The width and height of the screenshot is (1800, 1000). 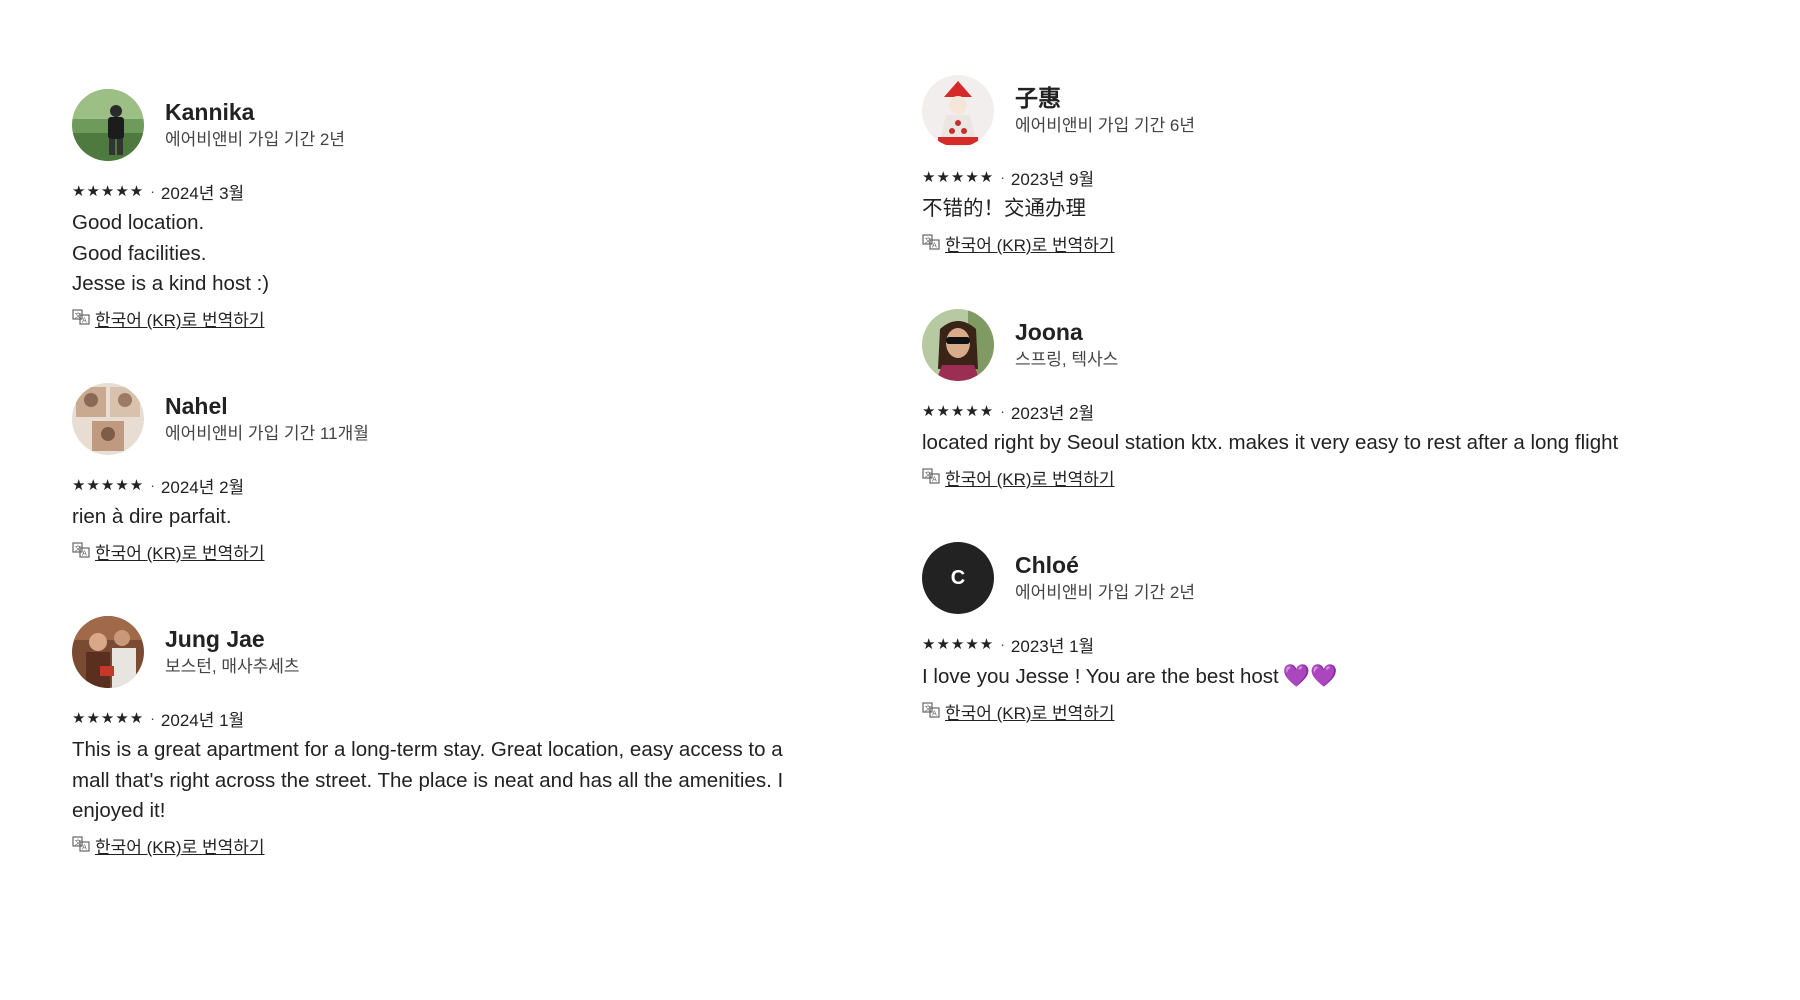 I want to click on review-date: 2024년 2월, so click(x=202, y=487).